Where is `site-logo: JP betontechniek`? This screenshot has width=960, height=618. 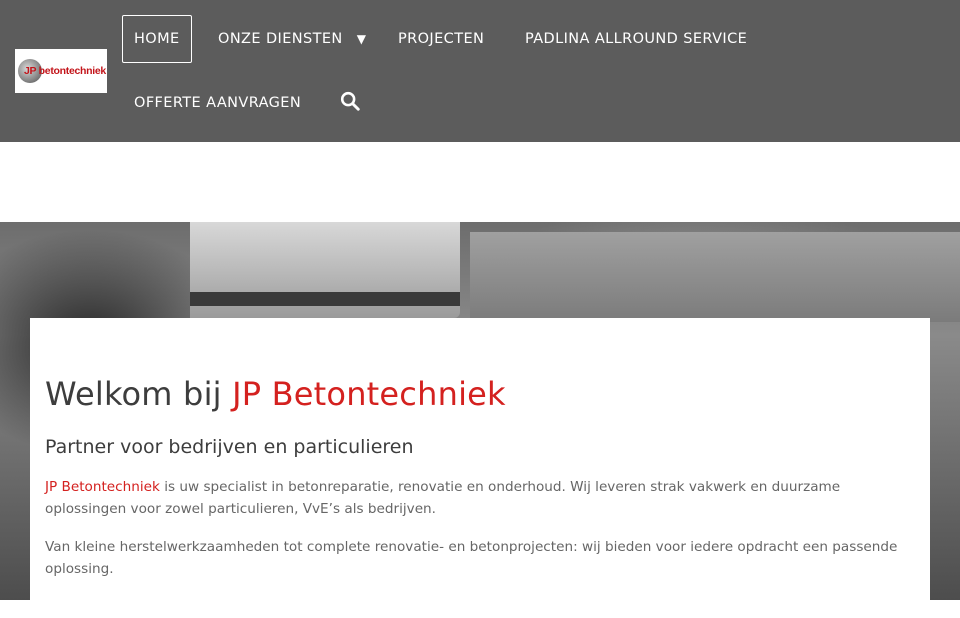 site-logo: JP betontechniek is located at coordinates (61, 71).